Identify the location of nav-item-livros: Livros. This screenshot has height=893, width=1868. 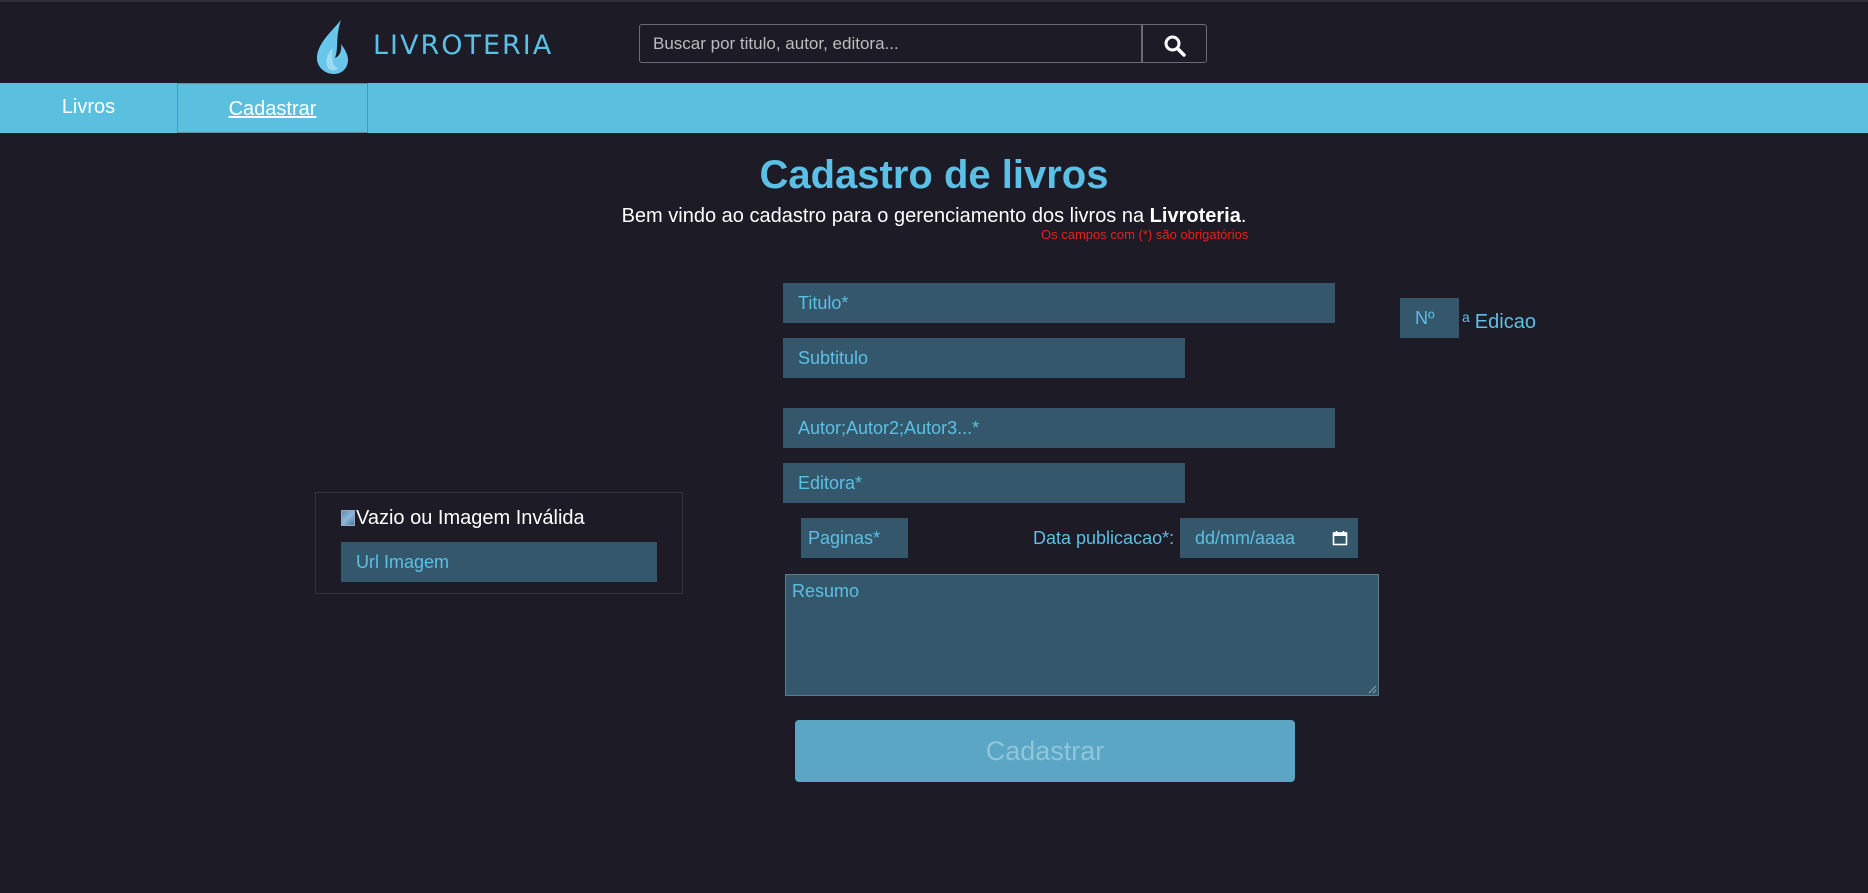
(88, 108).